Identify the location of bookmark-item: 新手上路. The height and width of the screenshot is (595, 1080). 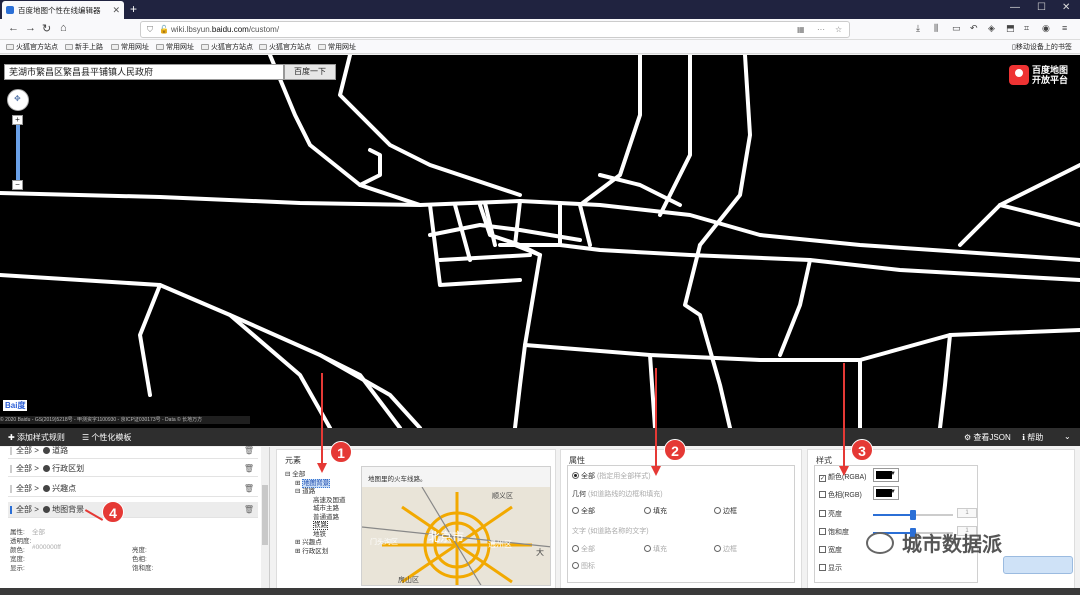
(84, 47).